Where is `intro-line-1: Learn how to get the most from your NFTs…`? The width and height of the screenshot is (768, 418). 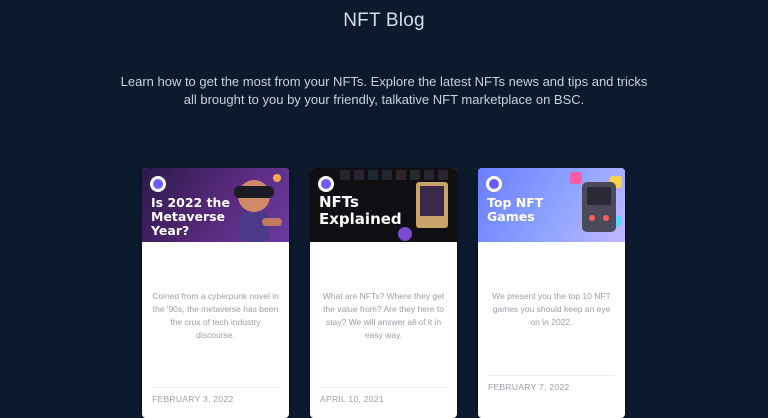
intro-line-1: Learn how to get the most from your NFTs… is located at coordinates (384, 81).